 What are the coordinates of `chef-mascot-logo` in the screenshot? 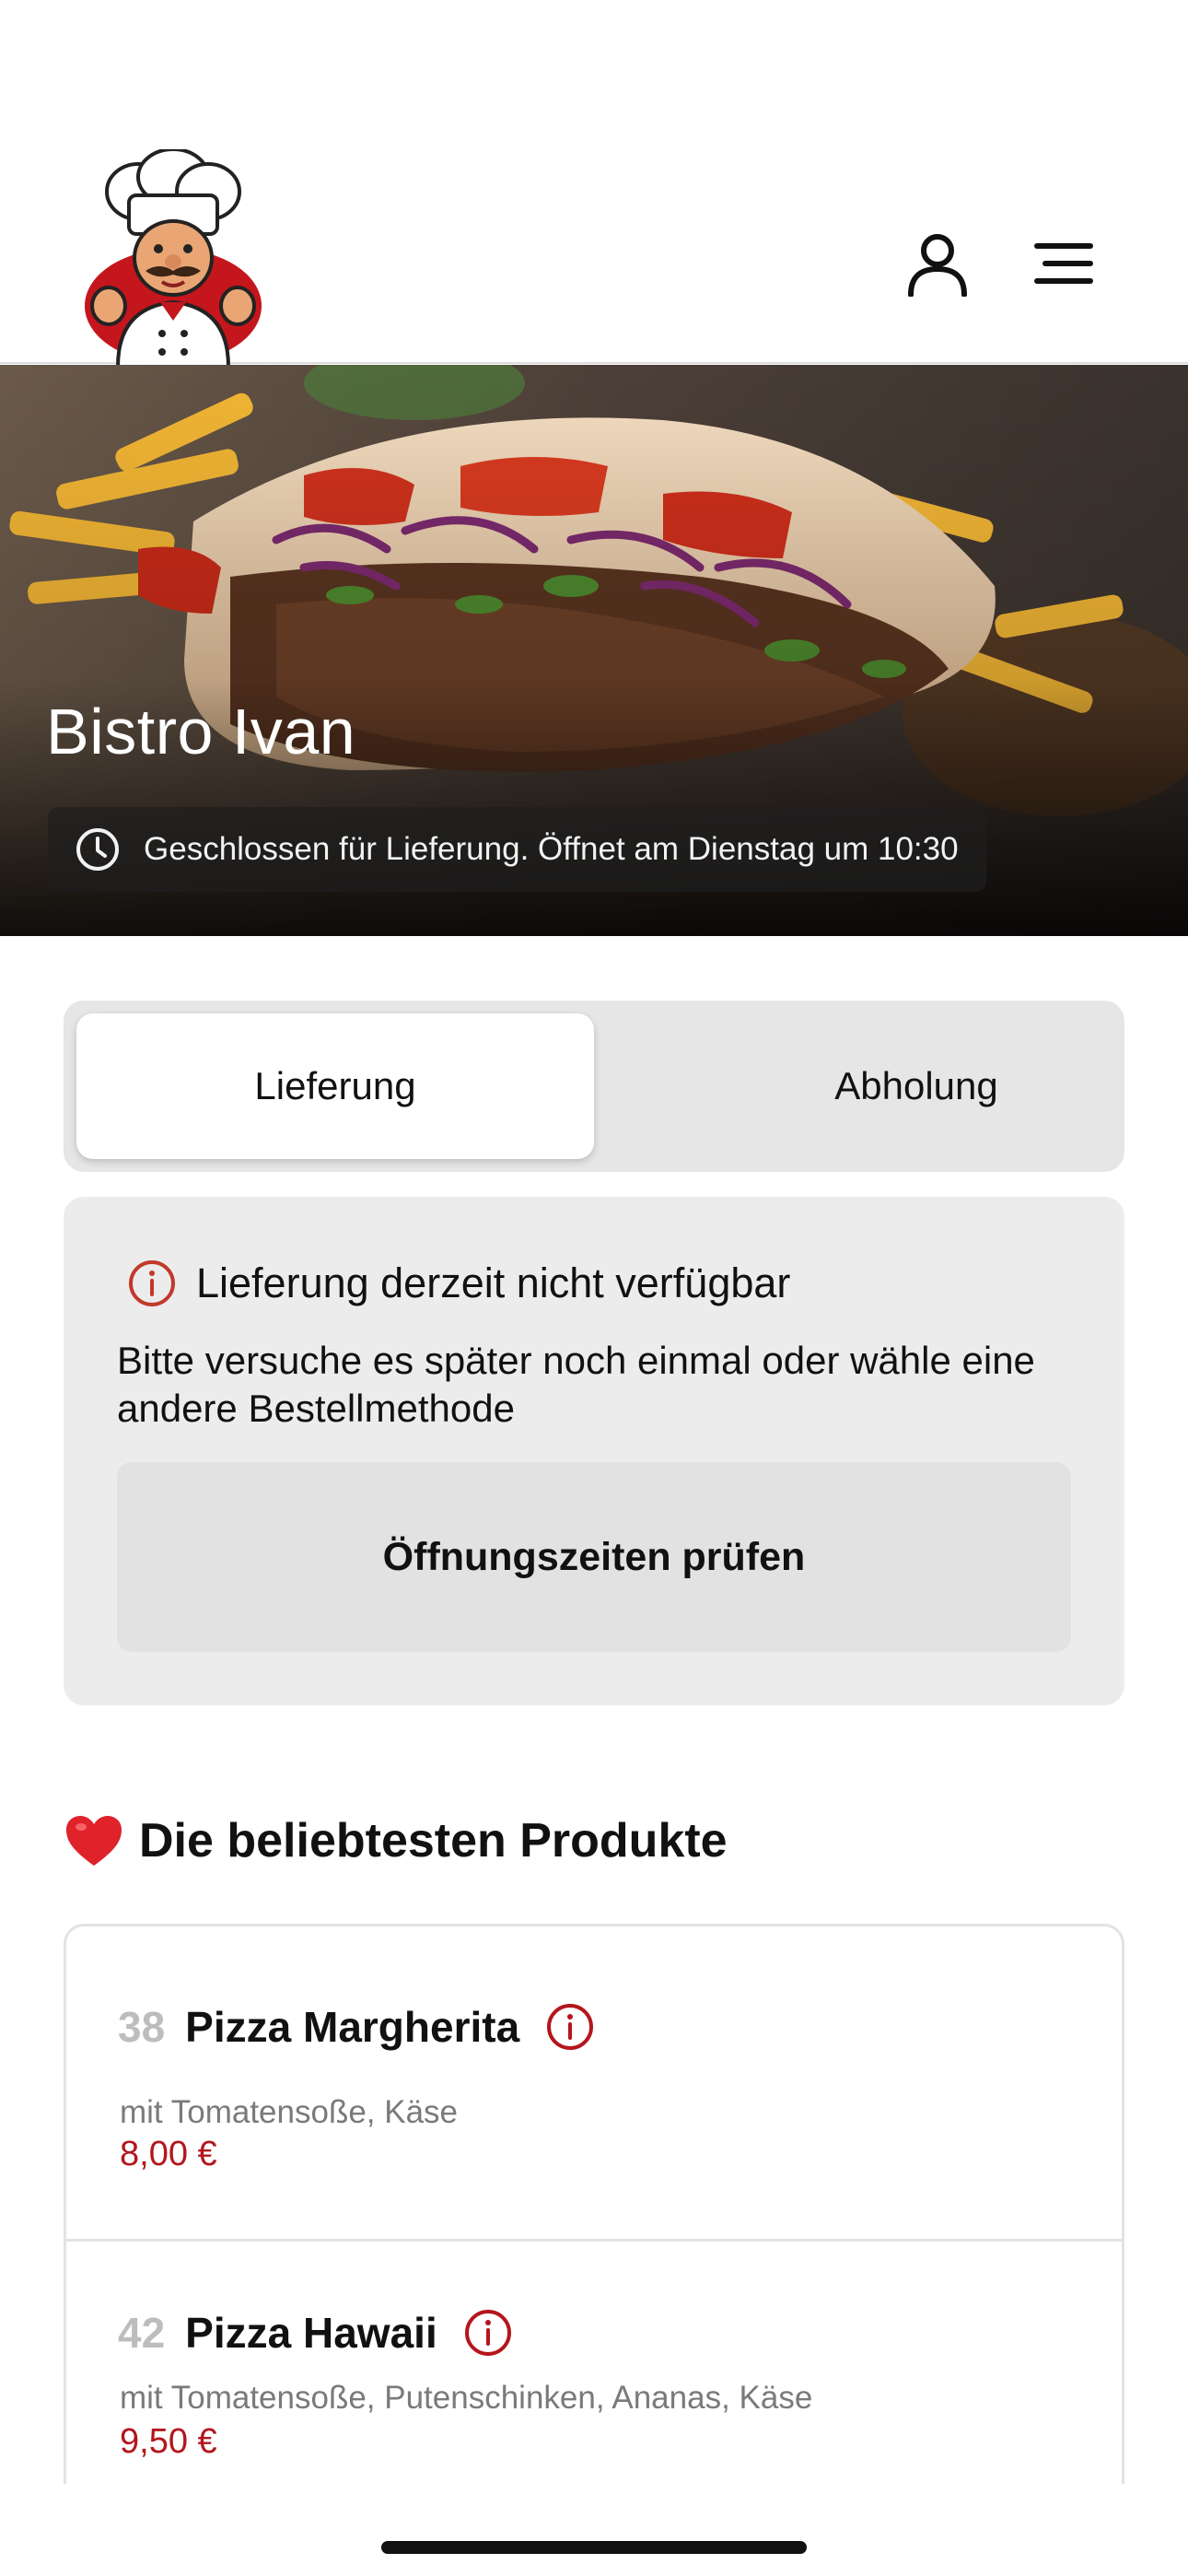 It's located at (173, 258).